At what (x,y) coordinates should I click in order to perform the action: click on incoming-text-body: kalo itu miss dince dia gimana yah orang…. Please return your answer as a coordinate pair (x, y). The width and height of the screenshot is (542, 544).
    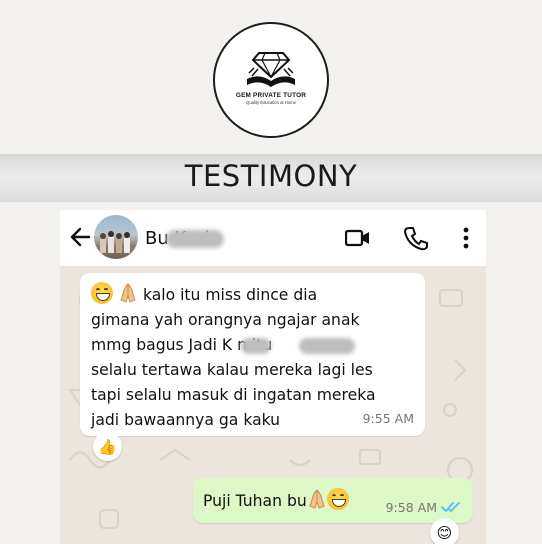
    Looking at the image, I should click on (233, 357).